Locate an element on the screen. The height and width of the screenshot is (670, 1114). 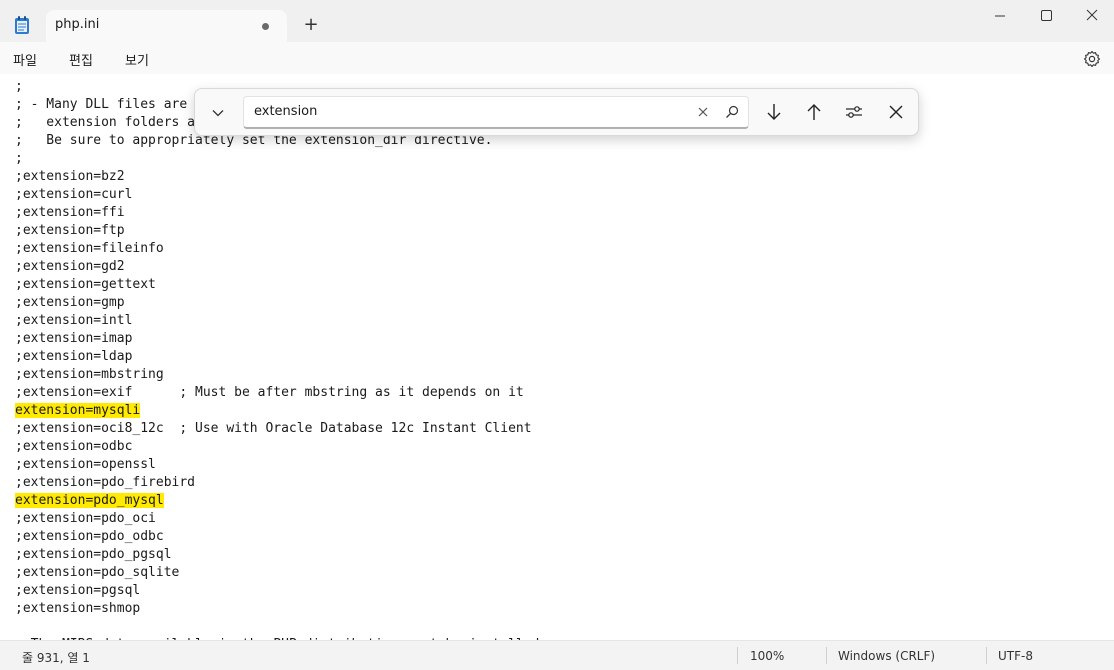
line-text: ;extension=pdo_oci is located at coordinates (85, 518).